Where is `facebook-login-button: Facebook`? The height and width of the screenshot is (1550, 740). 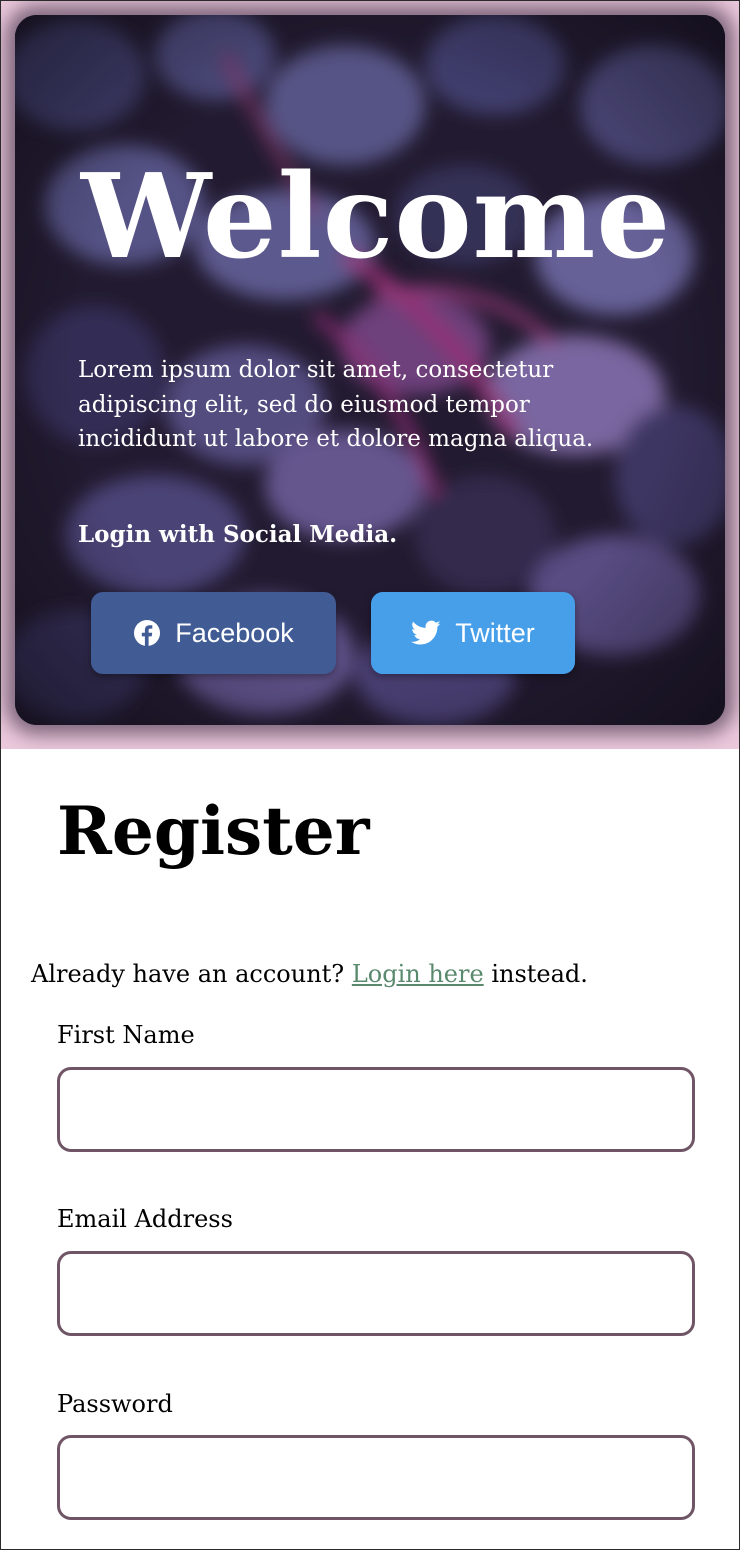 facebook-login-button: Facebook is located at coordinates (213, 633).